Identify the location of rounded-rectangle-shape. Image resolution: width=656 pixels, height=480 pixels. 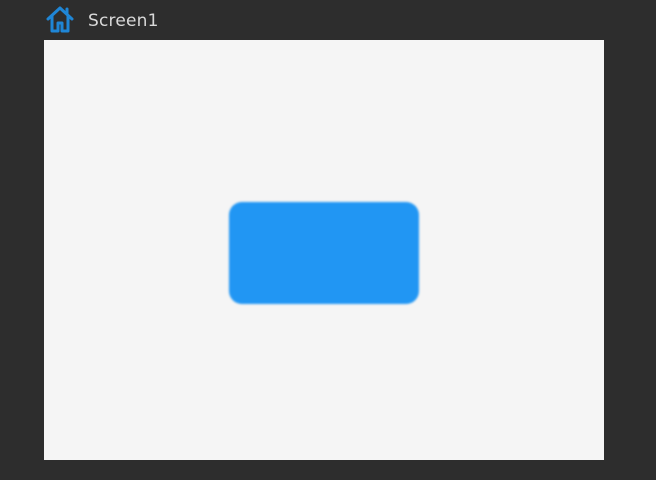
(324, 253).